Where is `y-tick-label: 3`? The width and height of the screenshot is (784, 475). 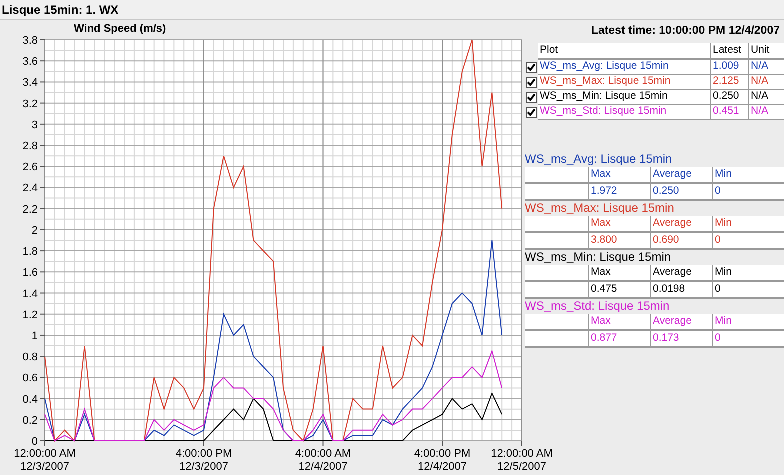 y-tick-label: 3 is located at coordinates (35, 125).